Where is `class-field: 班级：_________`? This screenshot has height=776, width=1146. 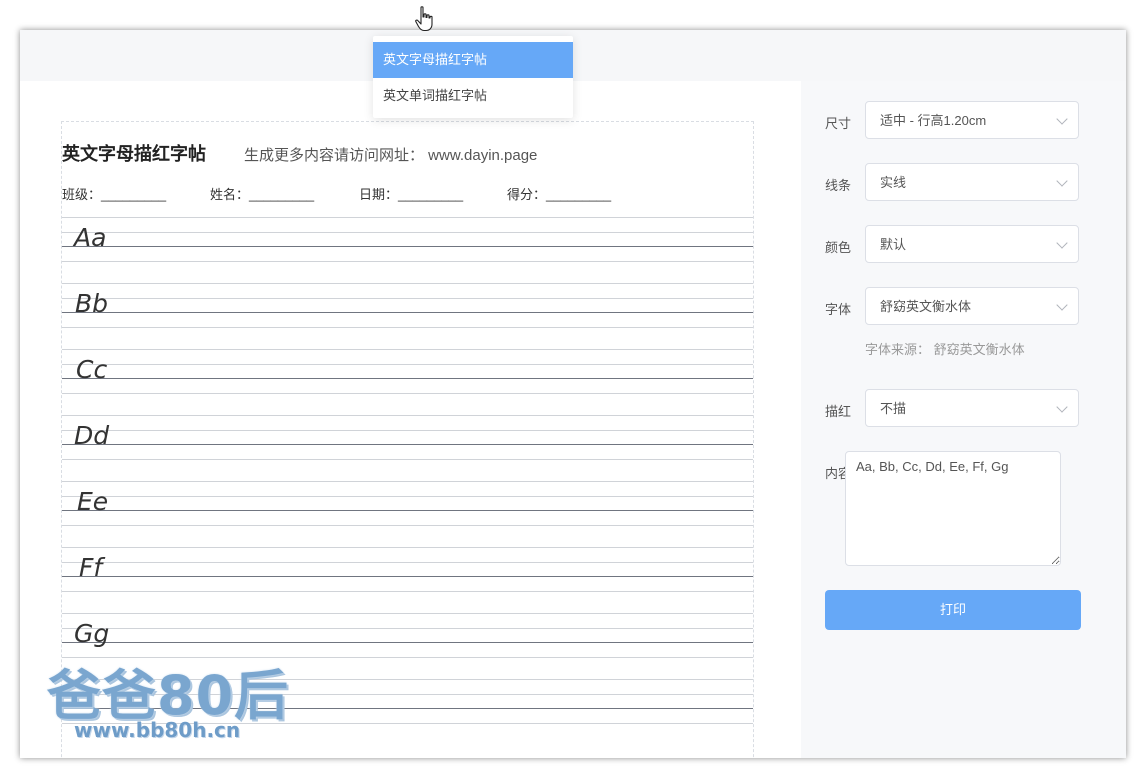 class-field: 班级：_________ is located at coordinates (114, 194).